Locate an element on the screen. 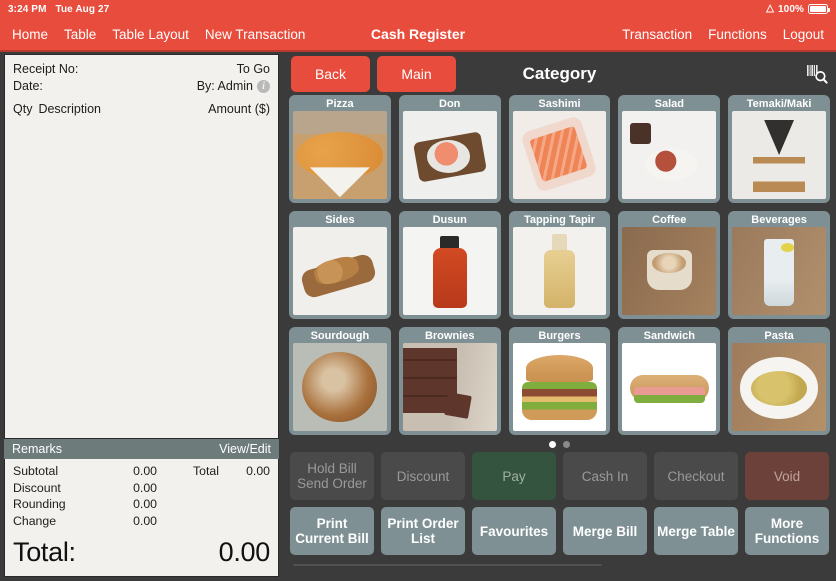 The height and width of the screenshot is (581, 836). nav-left-group: Home Table Table Layout New Transaction is located at coordinates (152, 34).